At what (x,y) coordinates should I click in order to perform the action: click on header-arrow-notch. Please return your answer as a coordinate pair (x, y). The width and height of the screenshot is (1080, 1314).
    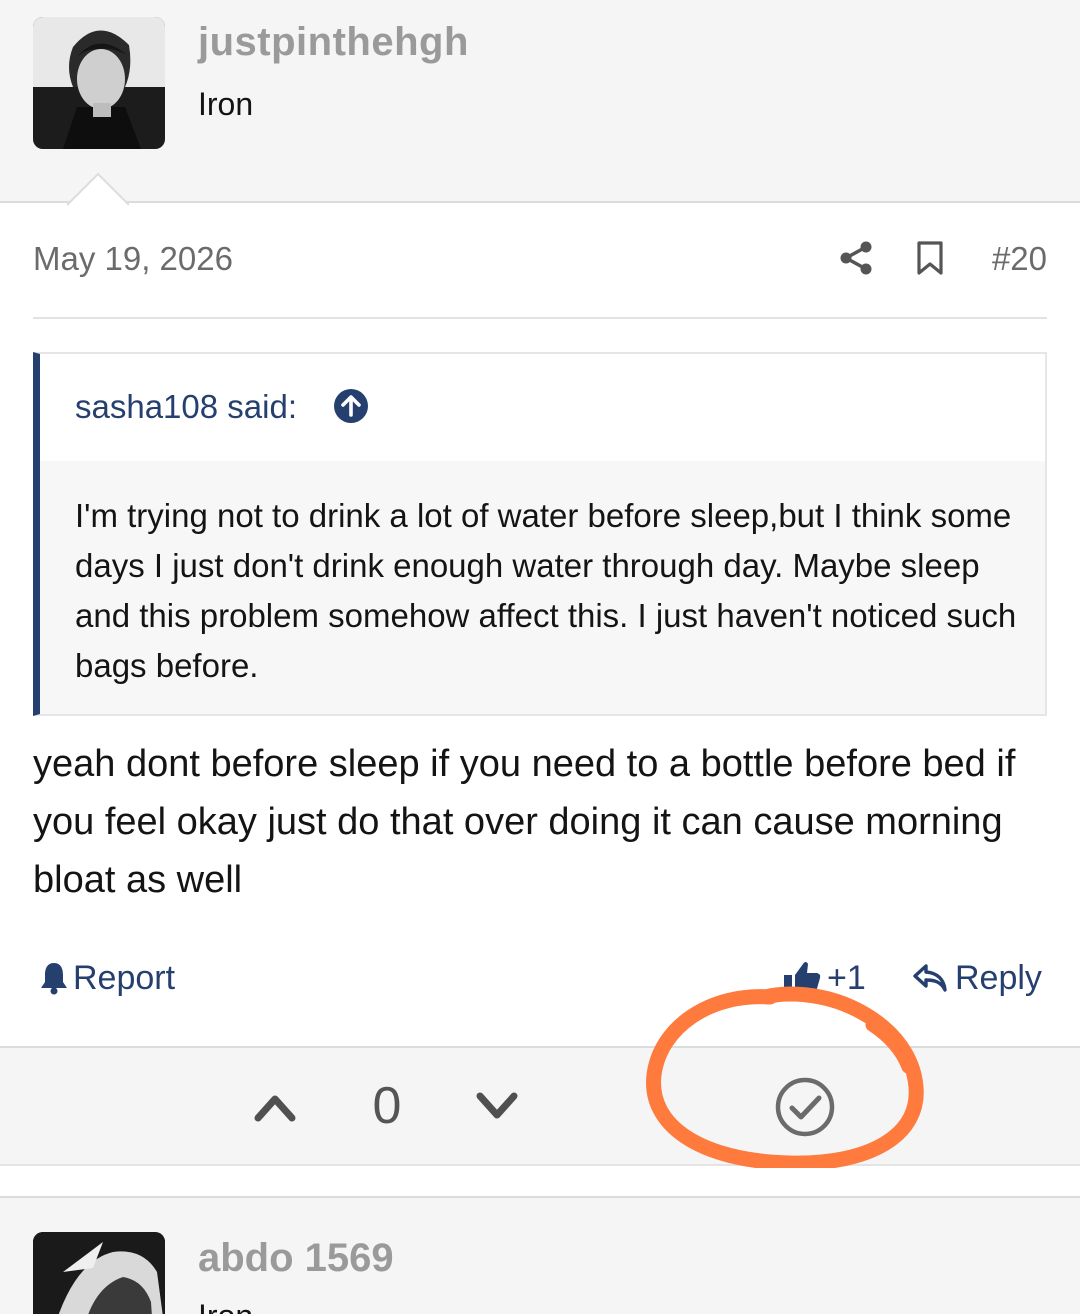
    Looking at the image, I should click on (98, 189).